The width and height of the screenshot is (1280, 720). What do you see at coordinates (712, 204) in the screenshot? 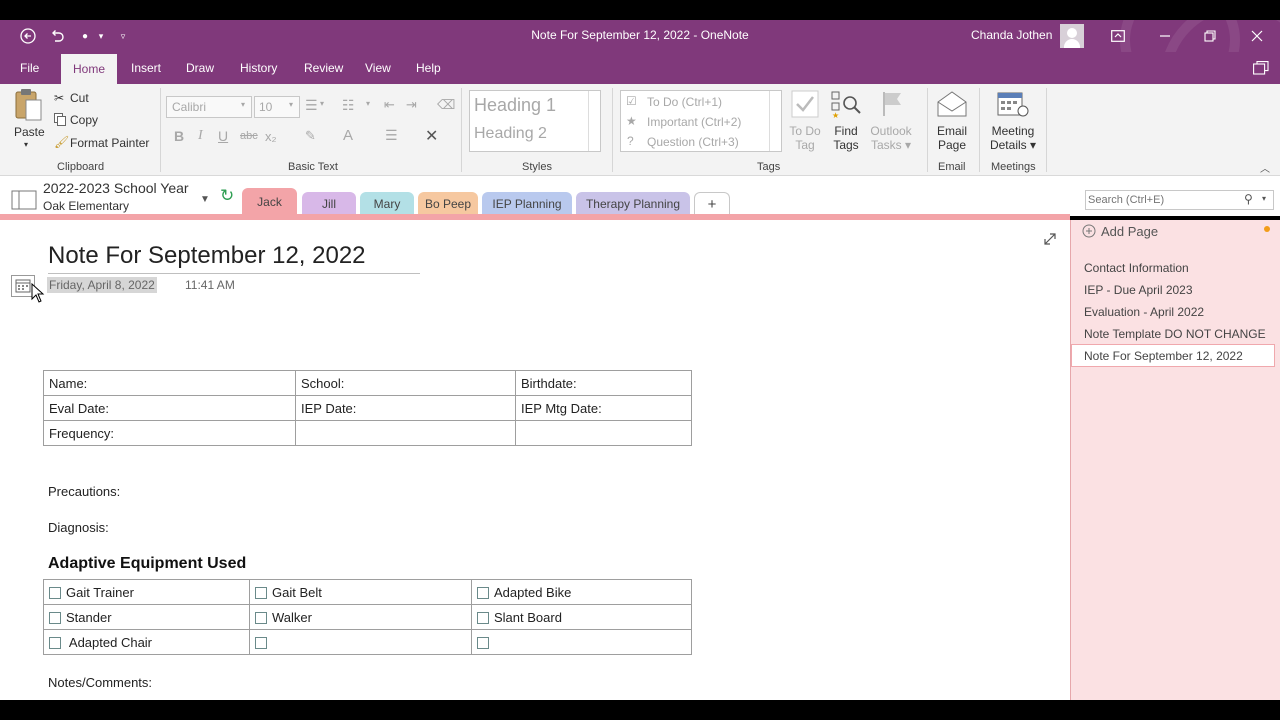
I see `add-section-button: +` at bounding box center [712, 204].